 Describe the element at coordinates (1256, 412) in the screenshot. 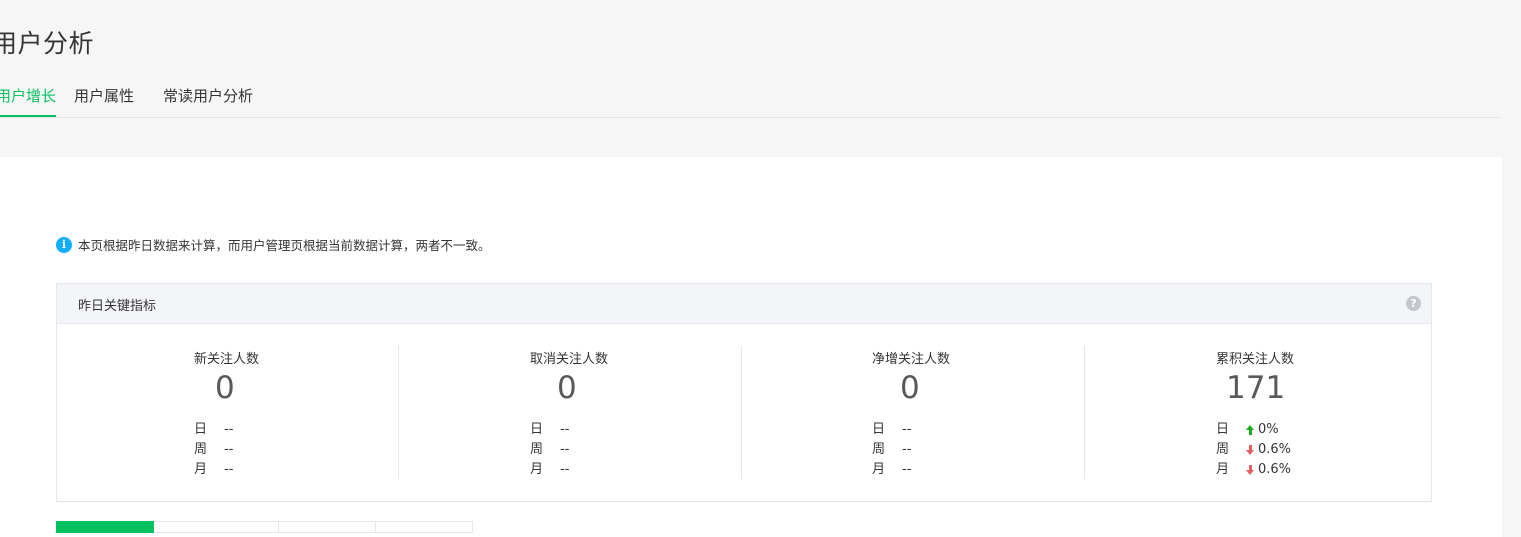

I see `metric-total-followers: 累积关注人数 171 日 0% 周 0.6% 月 0.6%` at that location.